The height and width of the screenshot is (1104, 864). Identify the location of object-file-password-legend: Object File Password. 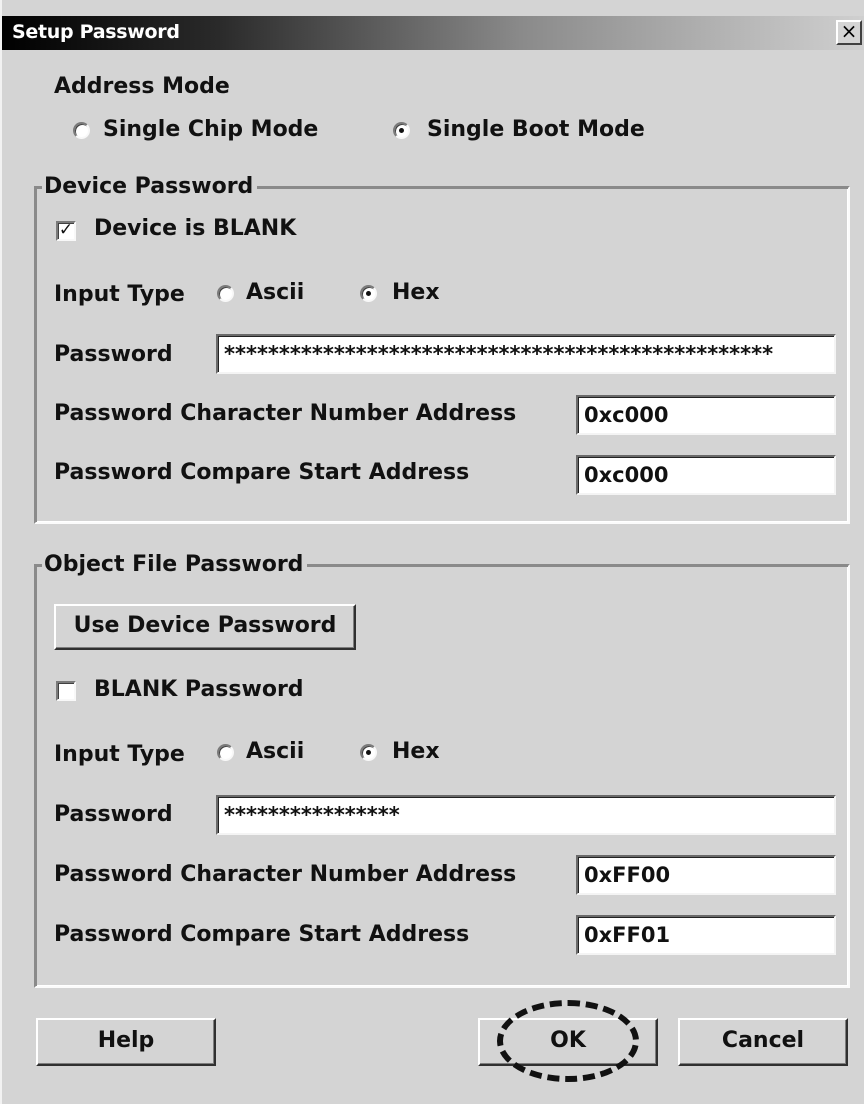
(175, 564).